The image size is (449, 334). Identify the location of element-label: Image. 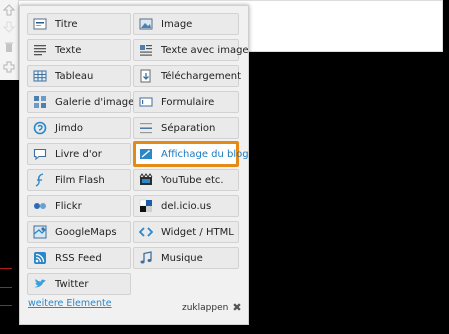
(177, 24).